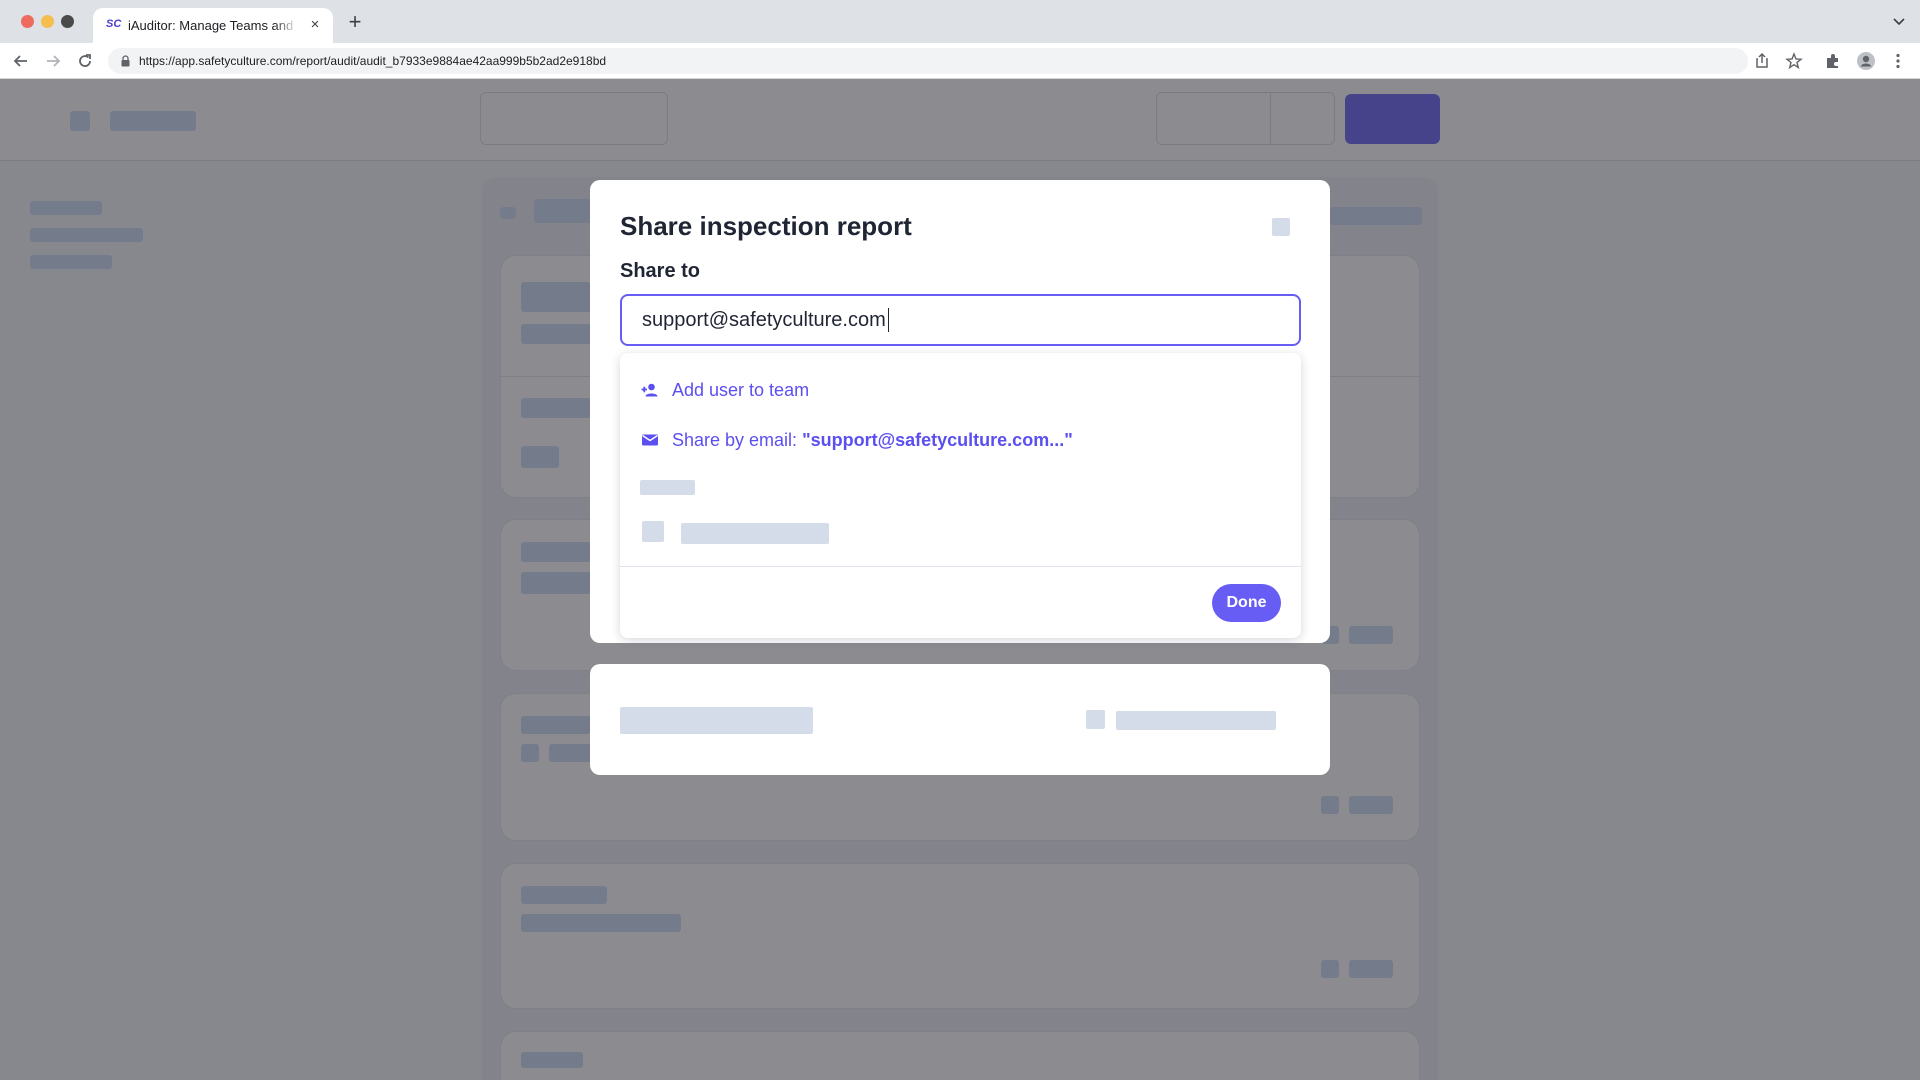 The width and height of the screenshot is (1920, 1080). Describe the element at coordinates (1281, 227) in the screenshot. I see `close-icon` at that location.